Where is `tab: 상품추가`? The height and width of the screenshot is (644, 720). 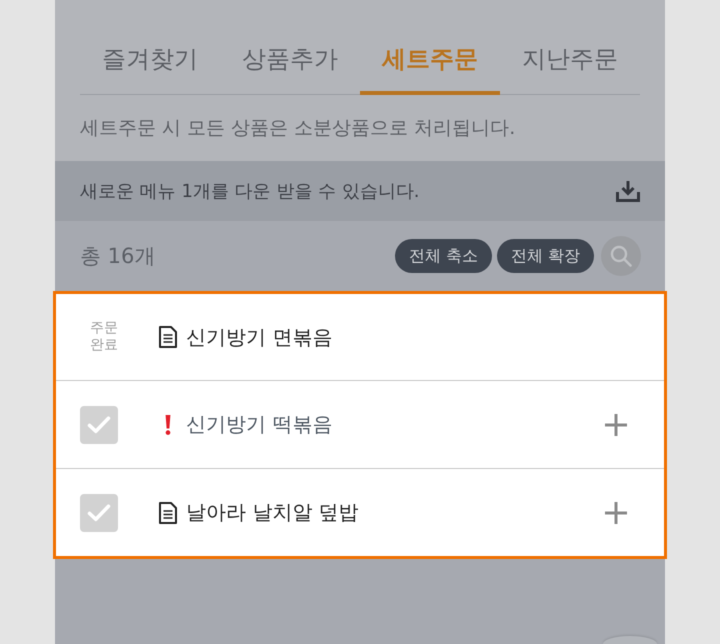
tab: 상품추가 is located at coordinates (290, 57).